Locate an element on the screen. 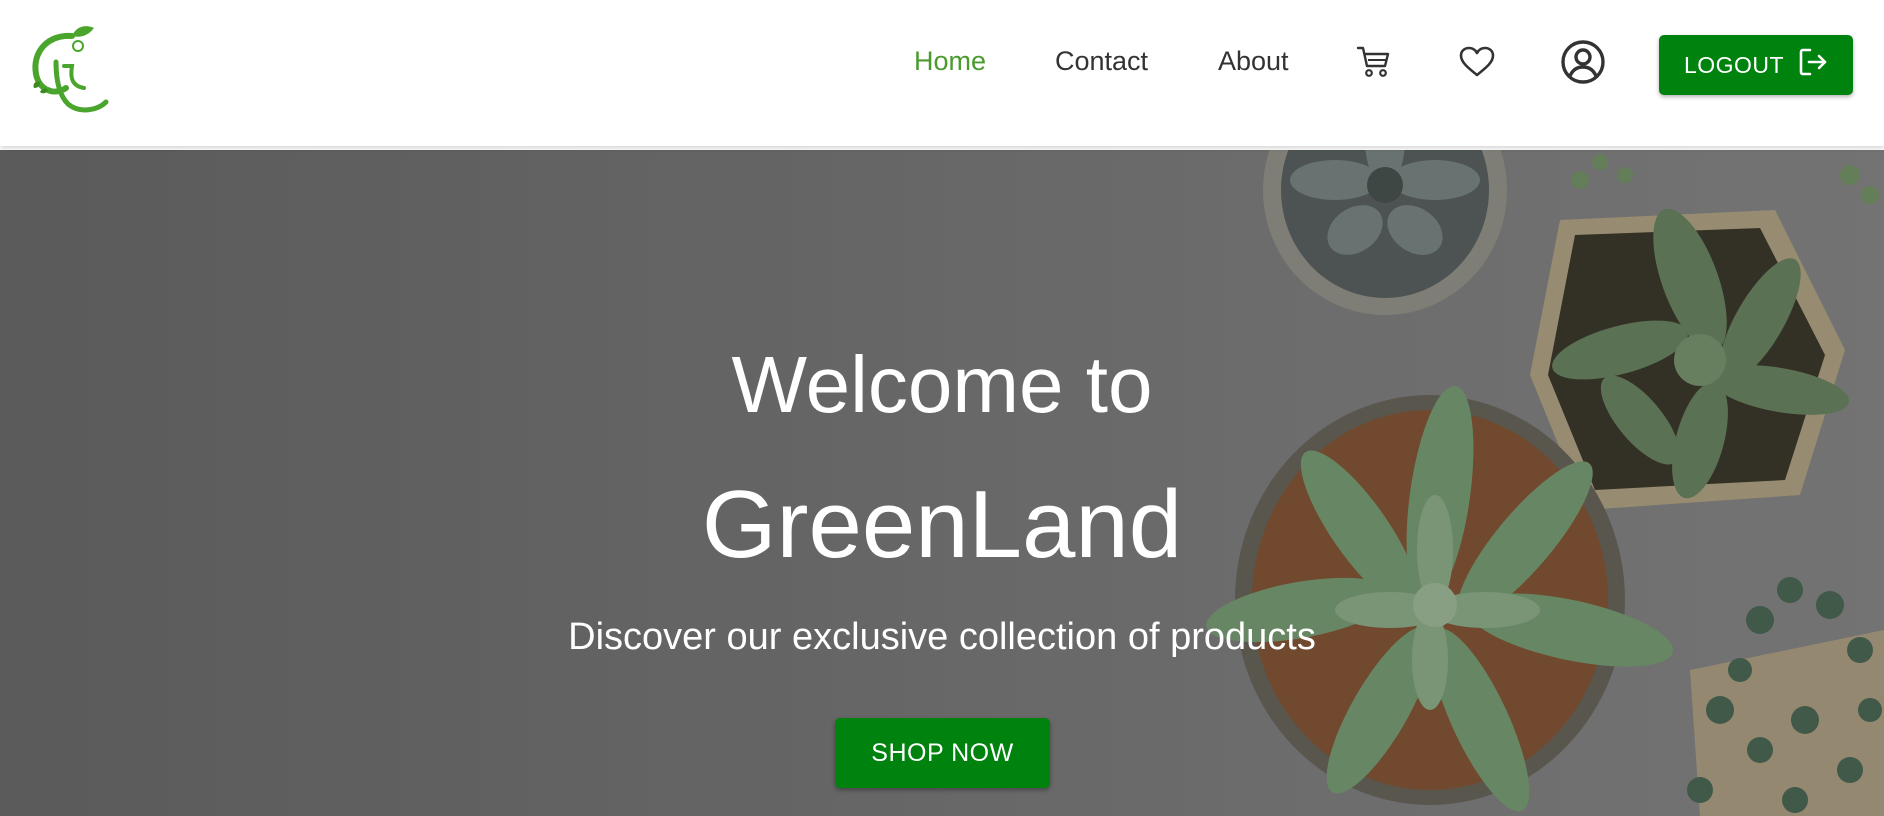 The width and height of the screenshot is (1884, 816). hero-title-line2: GreenLand is located at coordinates (942, 524).